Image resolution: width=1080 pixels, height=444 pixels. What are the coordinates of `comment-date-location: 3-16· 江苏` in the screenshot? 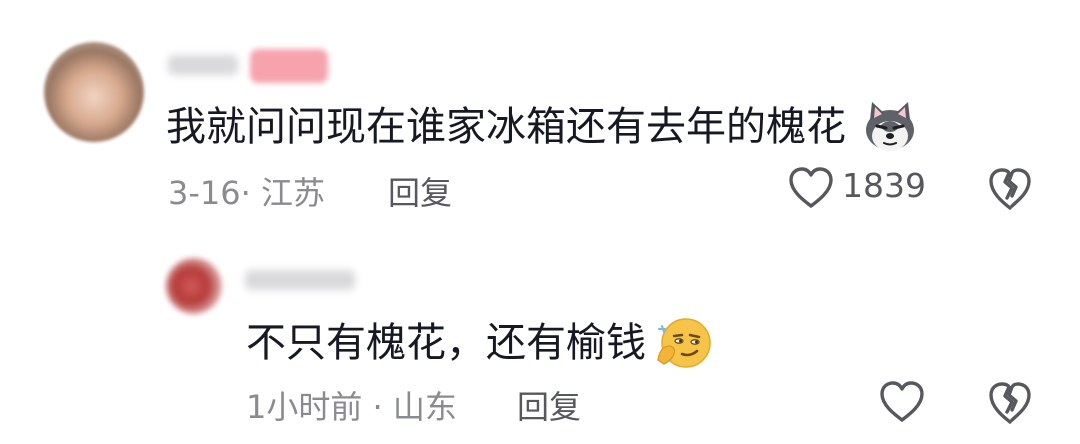 It's located at (246, 193).